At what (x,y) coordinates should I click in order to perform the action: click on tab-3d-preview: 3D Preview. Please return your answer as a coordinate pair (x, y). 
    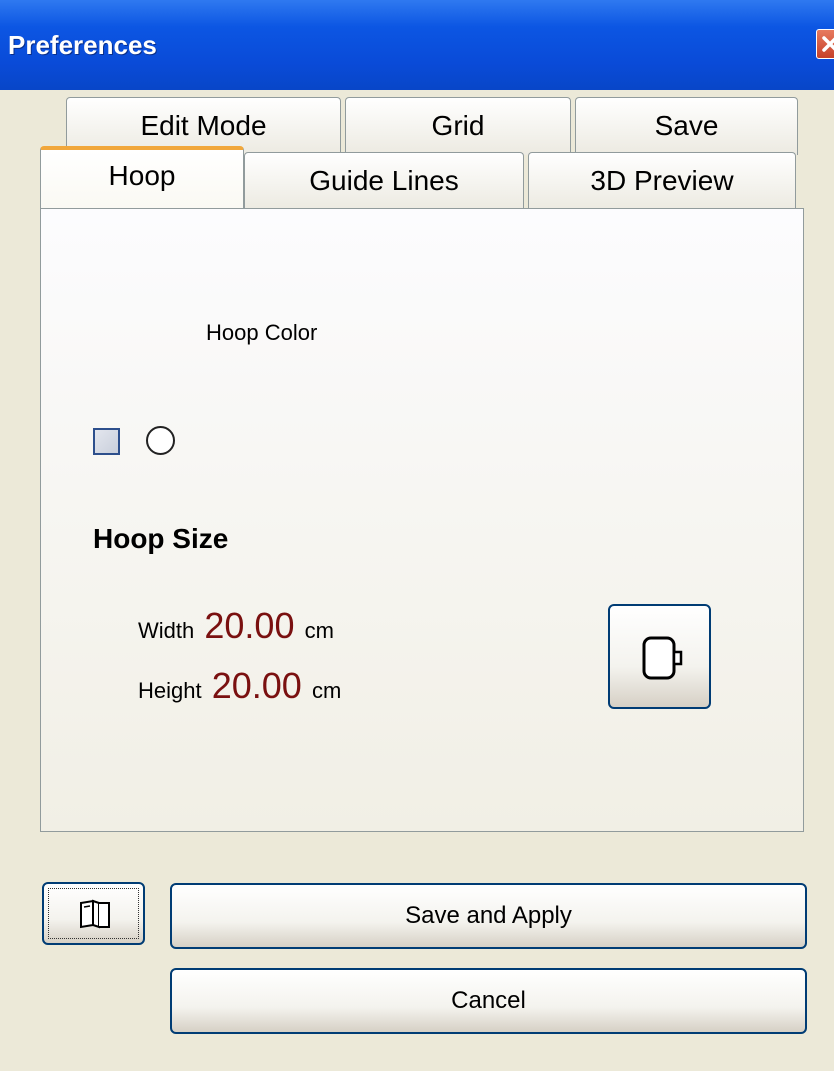
    Looking at the image, I should click on (662, 181).